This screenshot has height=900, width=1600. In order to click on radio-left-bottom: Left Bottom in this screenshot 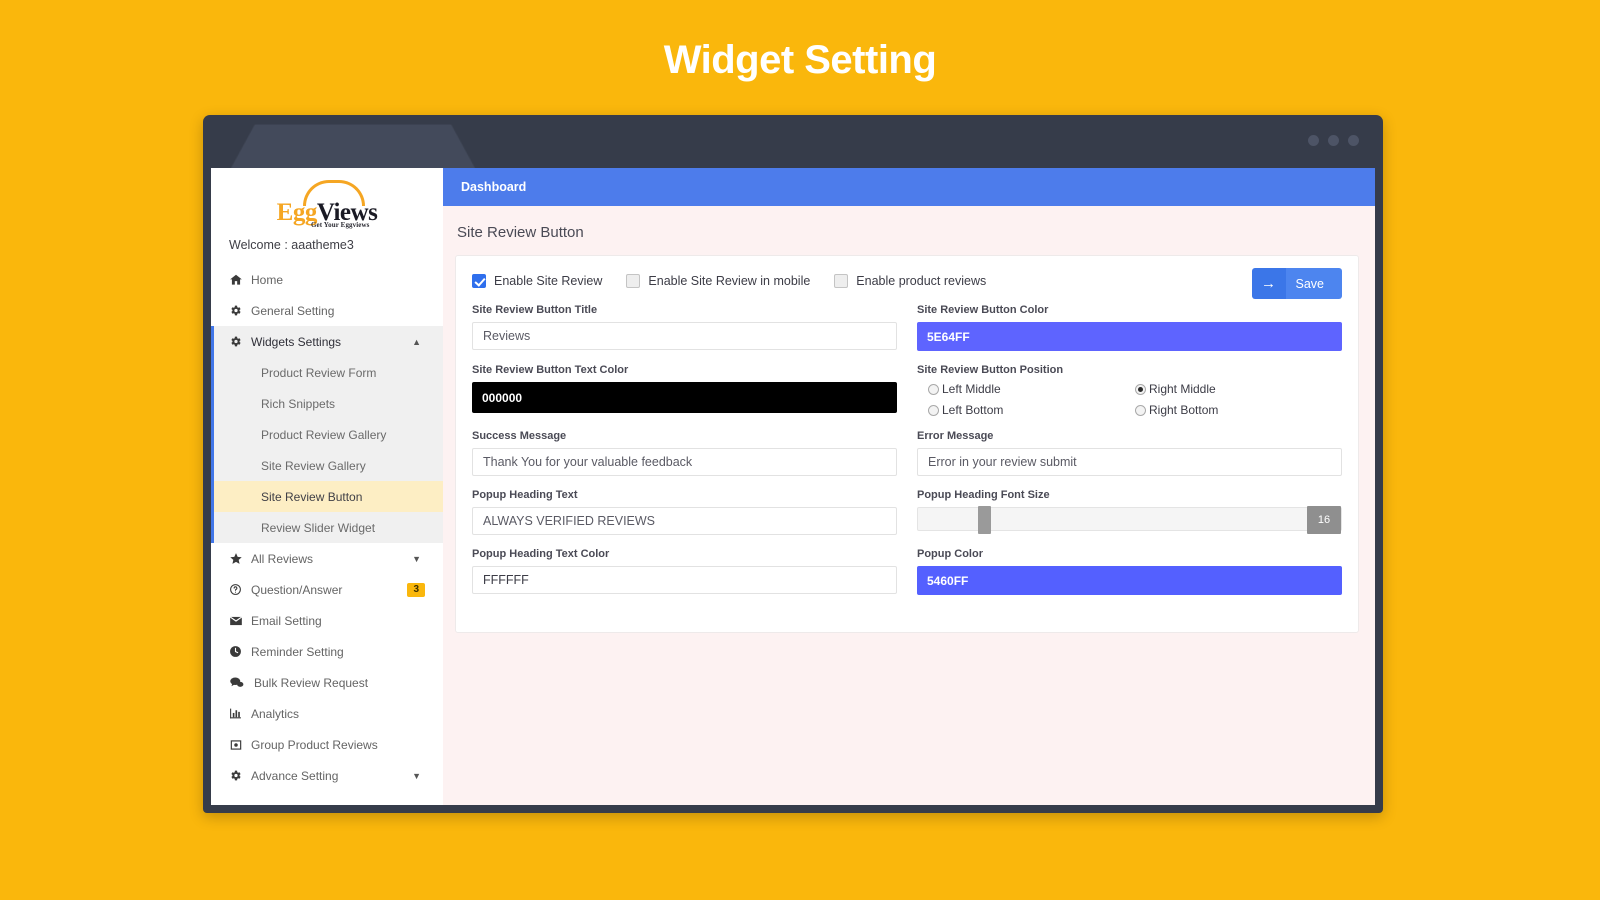, I will do `click(1031, 410)`.